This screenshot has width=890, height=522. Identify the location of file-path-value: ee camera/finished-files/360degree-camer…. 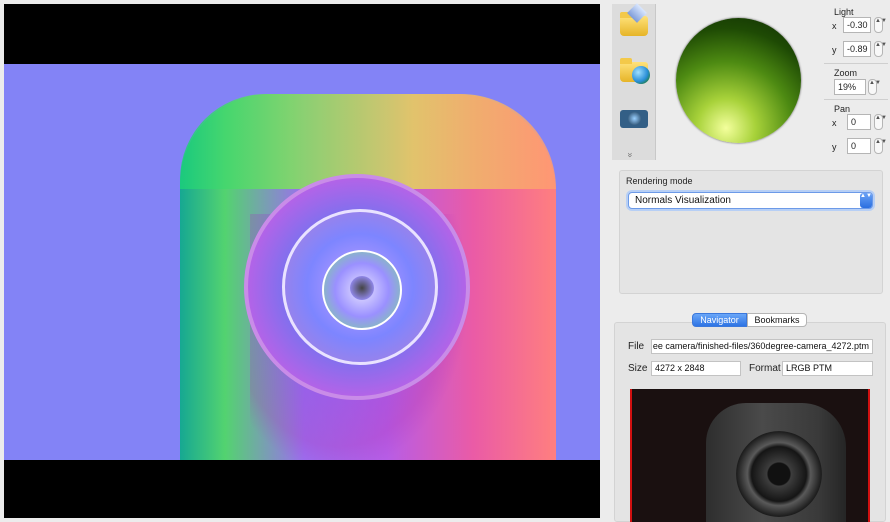
(760, 346).